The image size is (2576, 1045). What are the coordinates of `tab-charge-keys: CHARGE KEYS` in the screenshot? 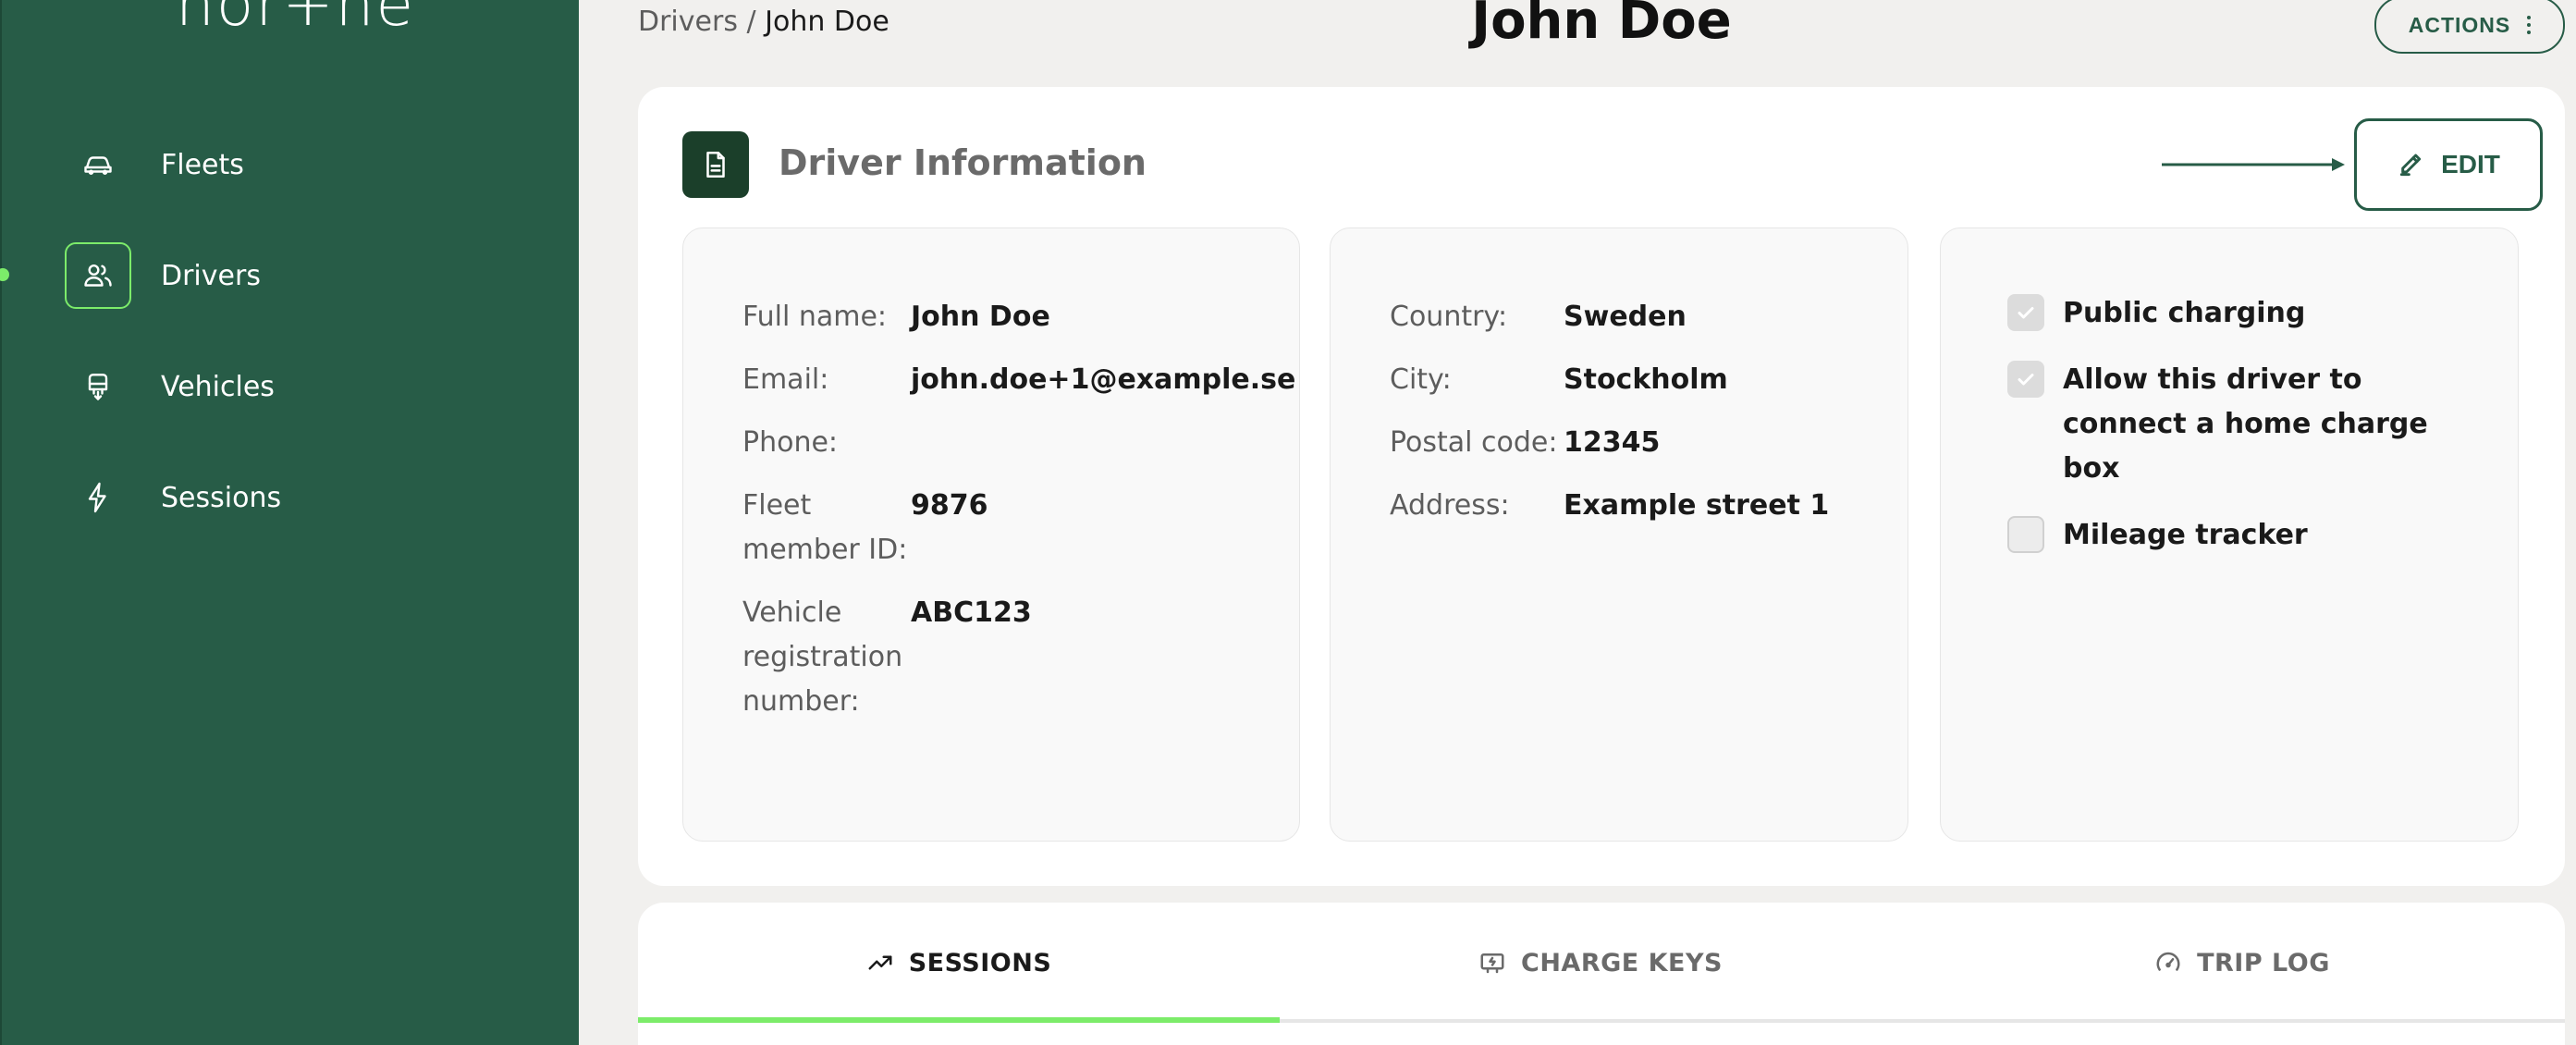 It's located at (1601, 963).